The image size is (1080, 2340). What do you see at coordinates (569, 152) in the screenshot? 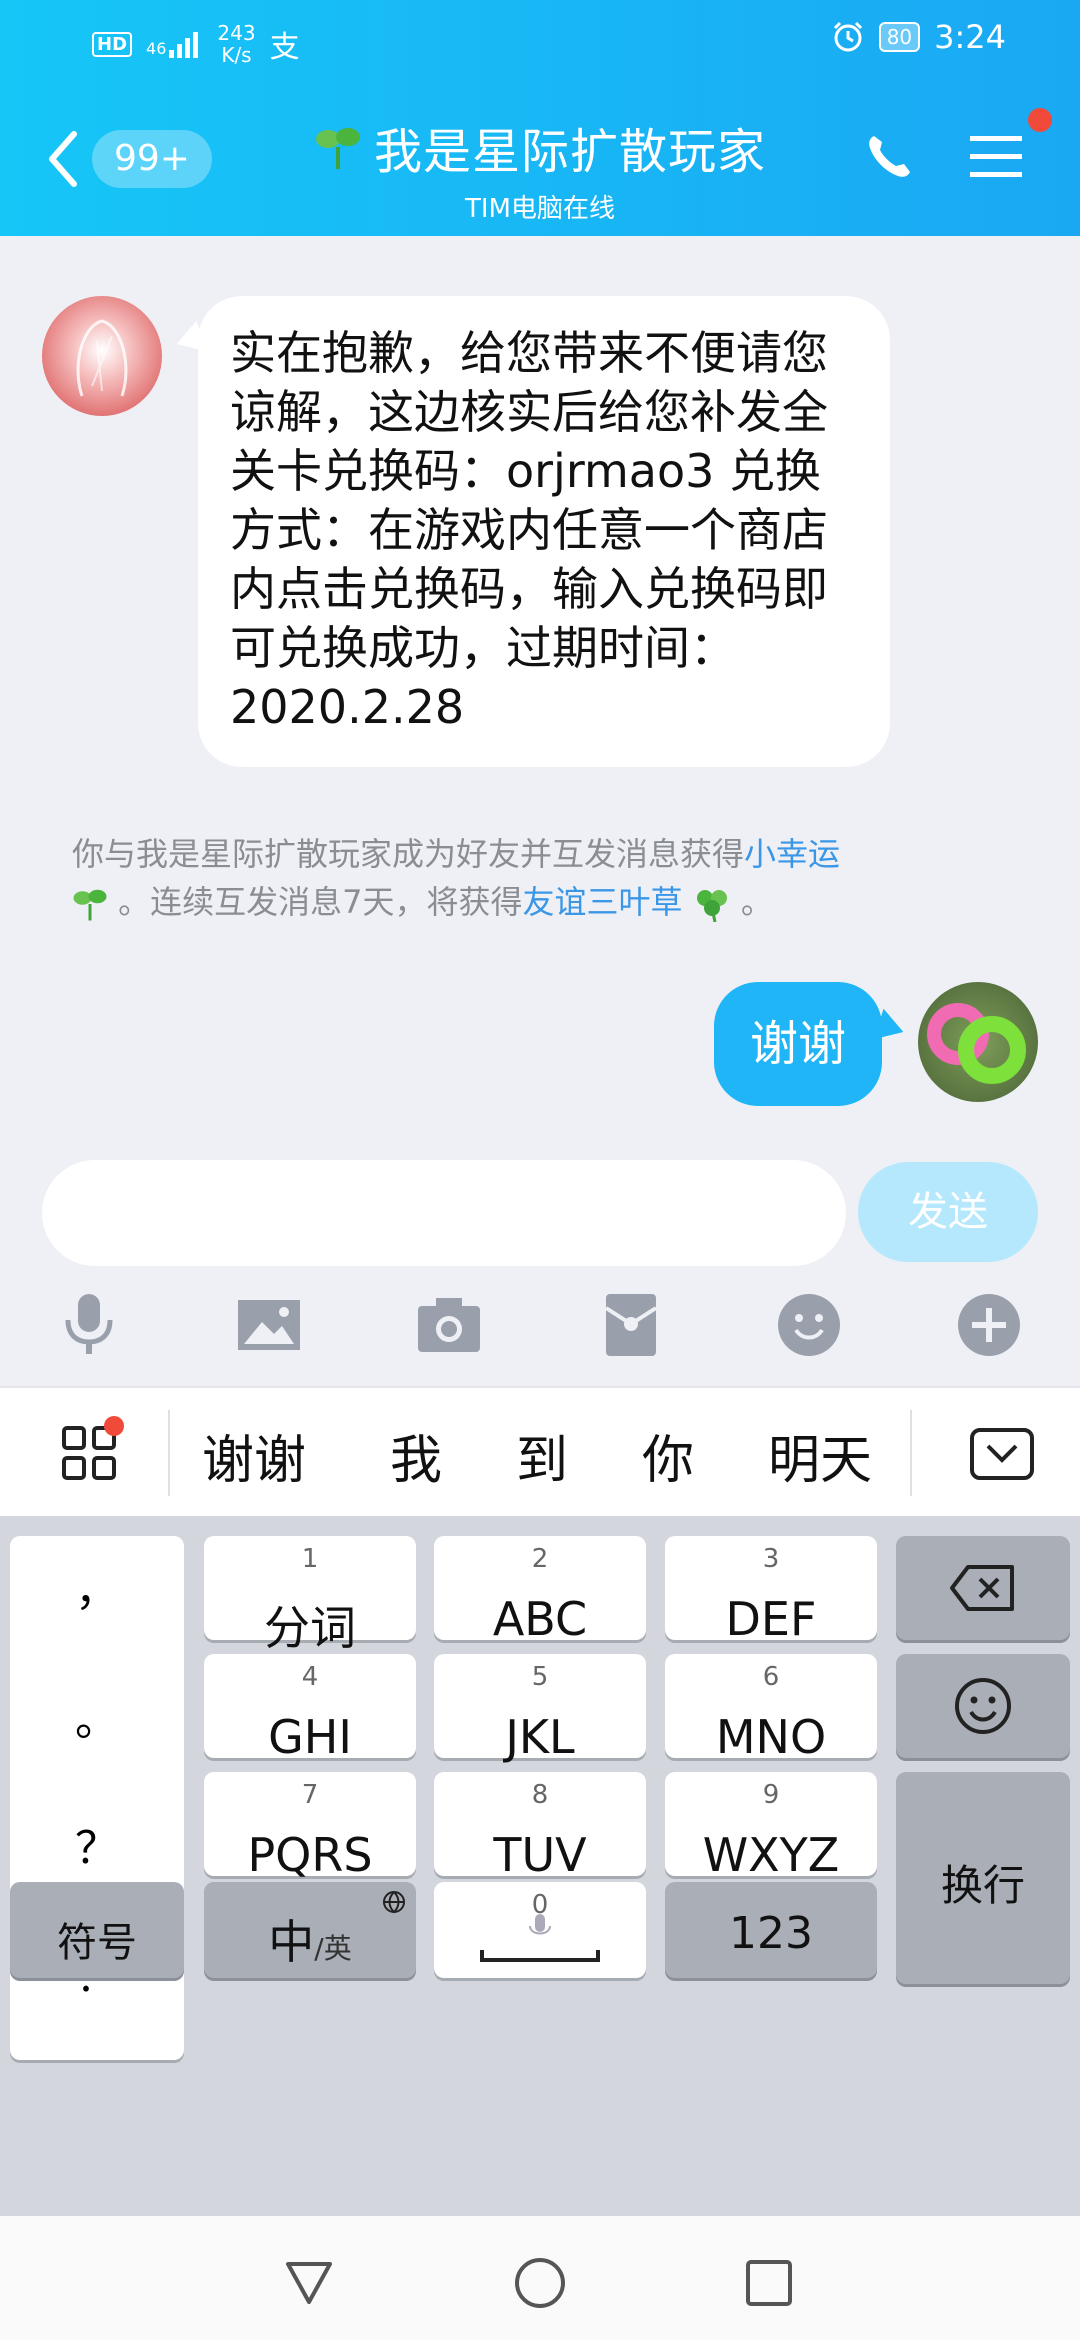
I see `chat-title: 我是星际扩散玩家` at bounding box center [569, 152].